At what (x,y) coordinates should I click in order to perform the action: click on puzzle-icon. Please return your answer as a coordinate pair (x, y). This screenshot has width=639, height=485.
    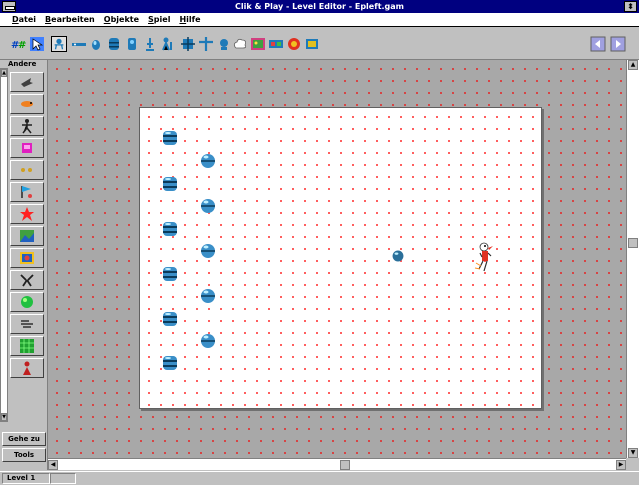
    Looking at the image, I should click on (27, 280).